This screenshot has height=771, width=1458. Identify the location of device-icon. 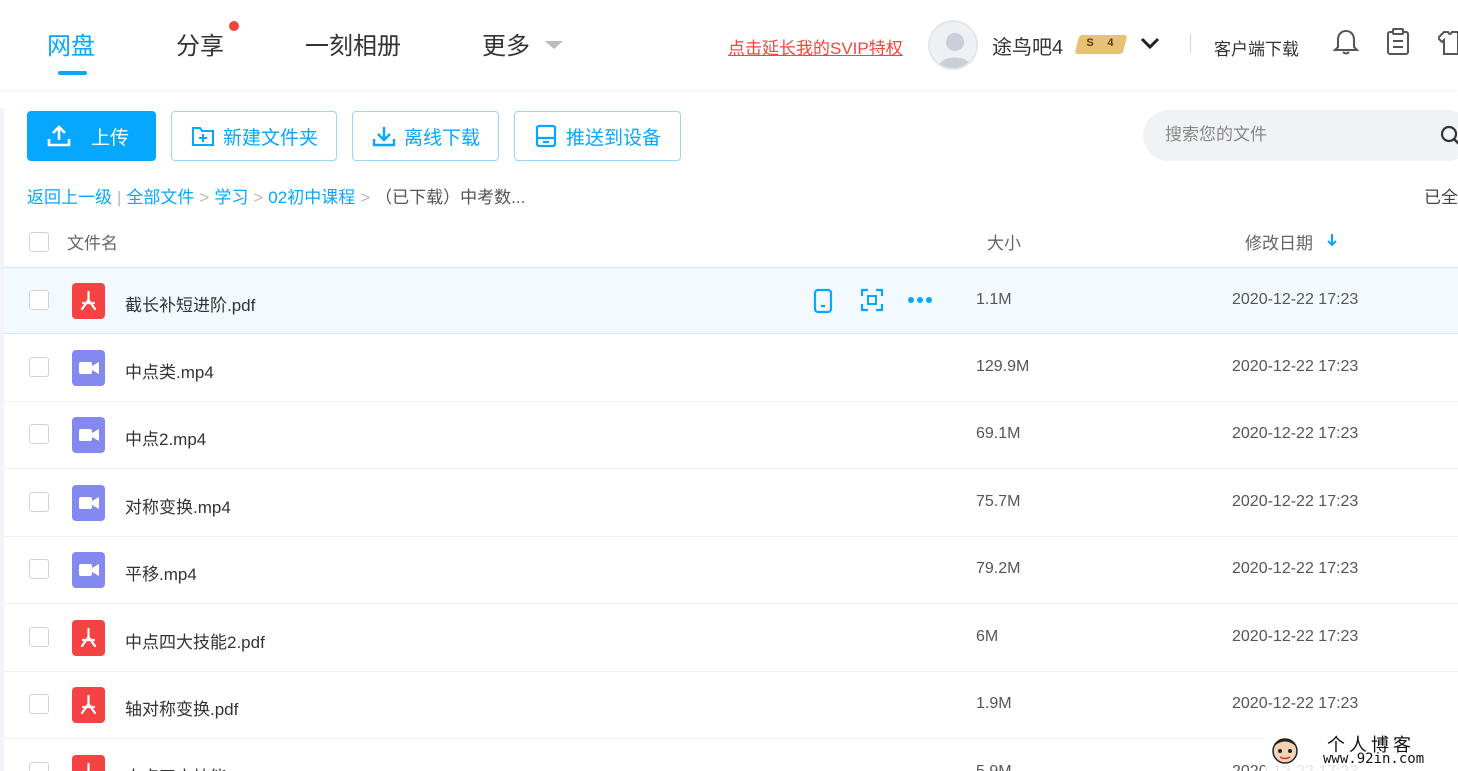
(546, 136).